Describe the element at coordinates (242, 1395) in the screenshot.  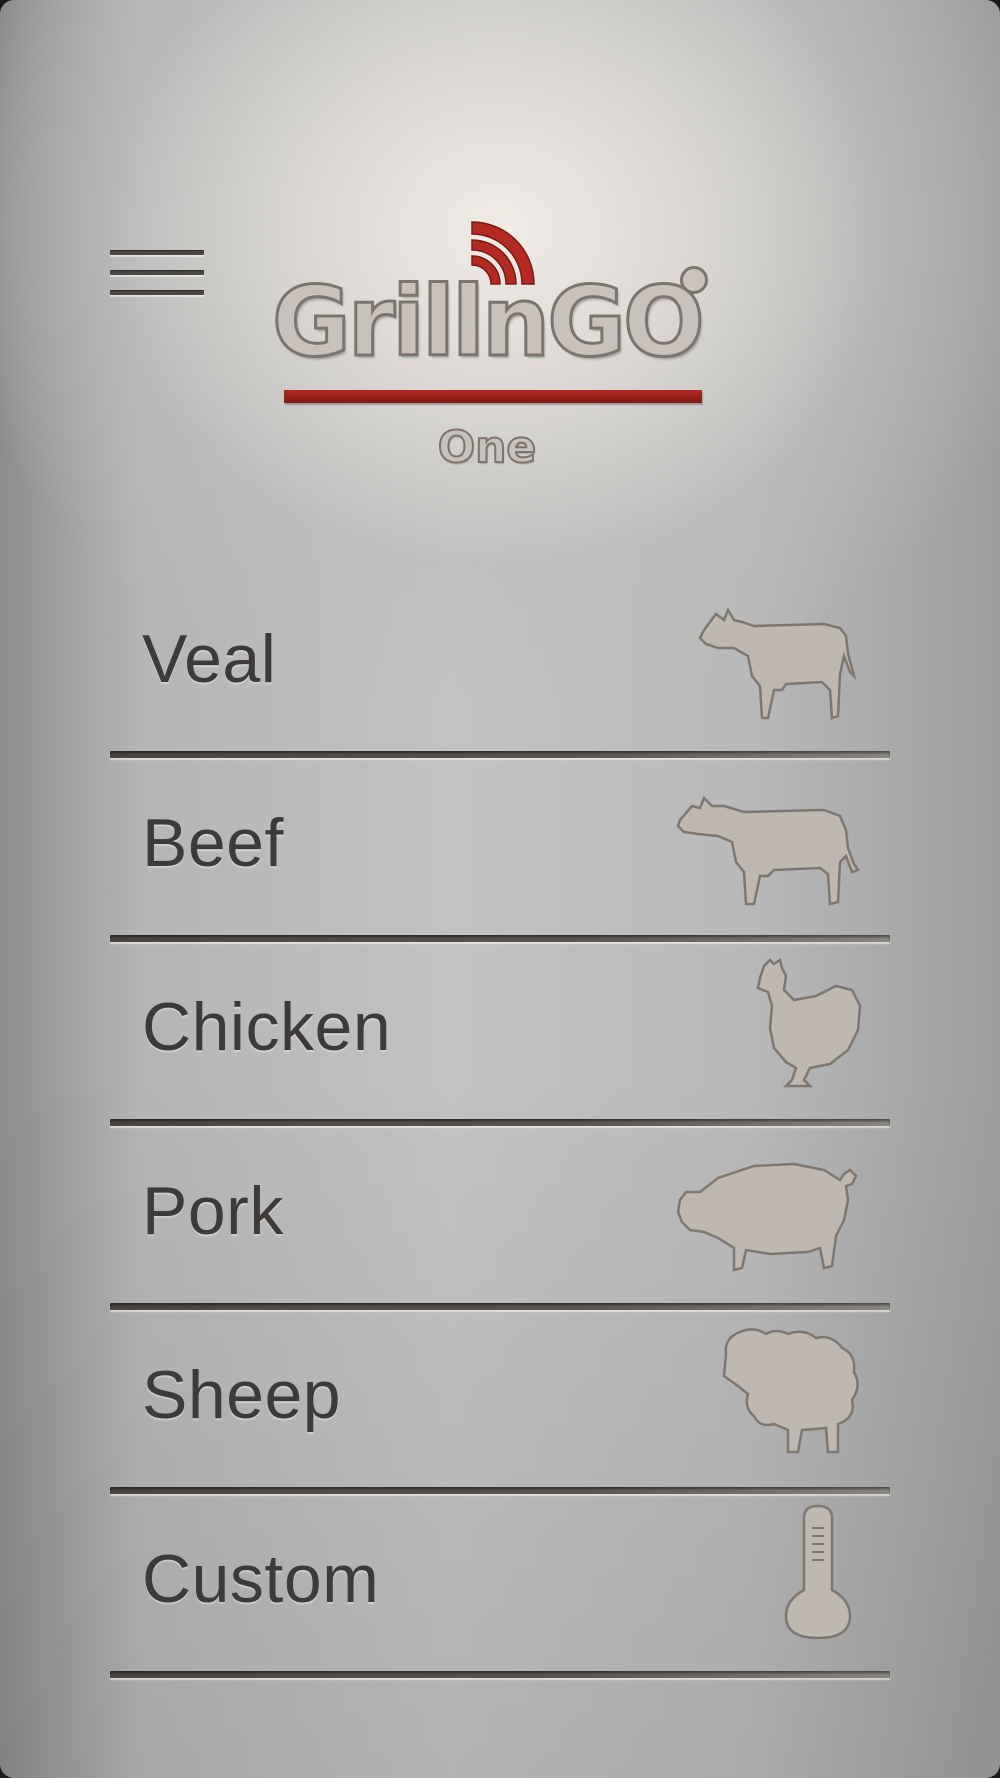
I see `category-label: Sheep` at that location.